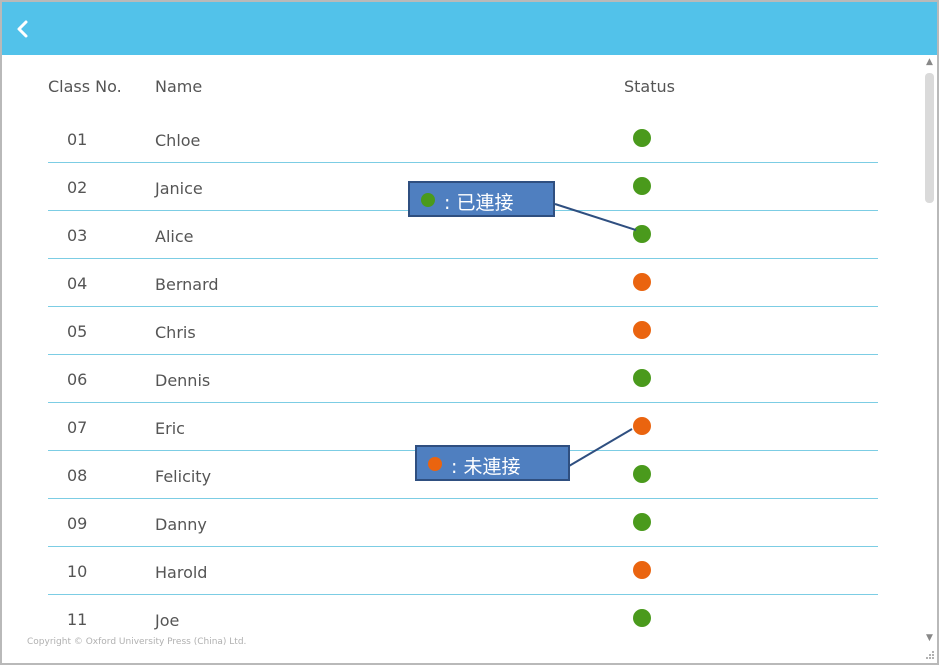 The image size is (939, 665). I want to click on student-row: 10 Harold, so click(463, 571).